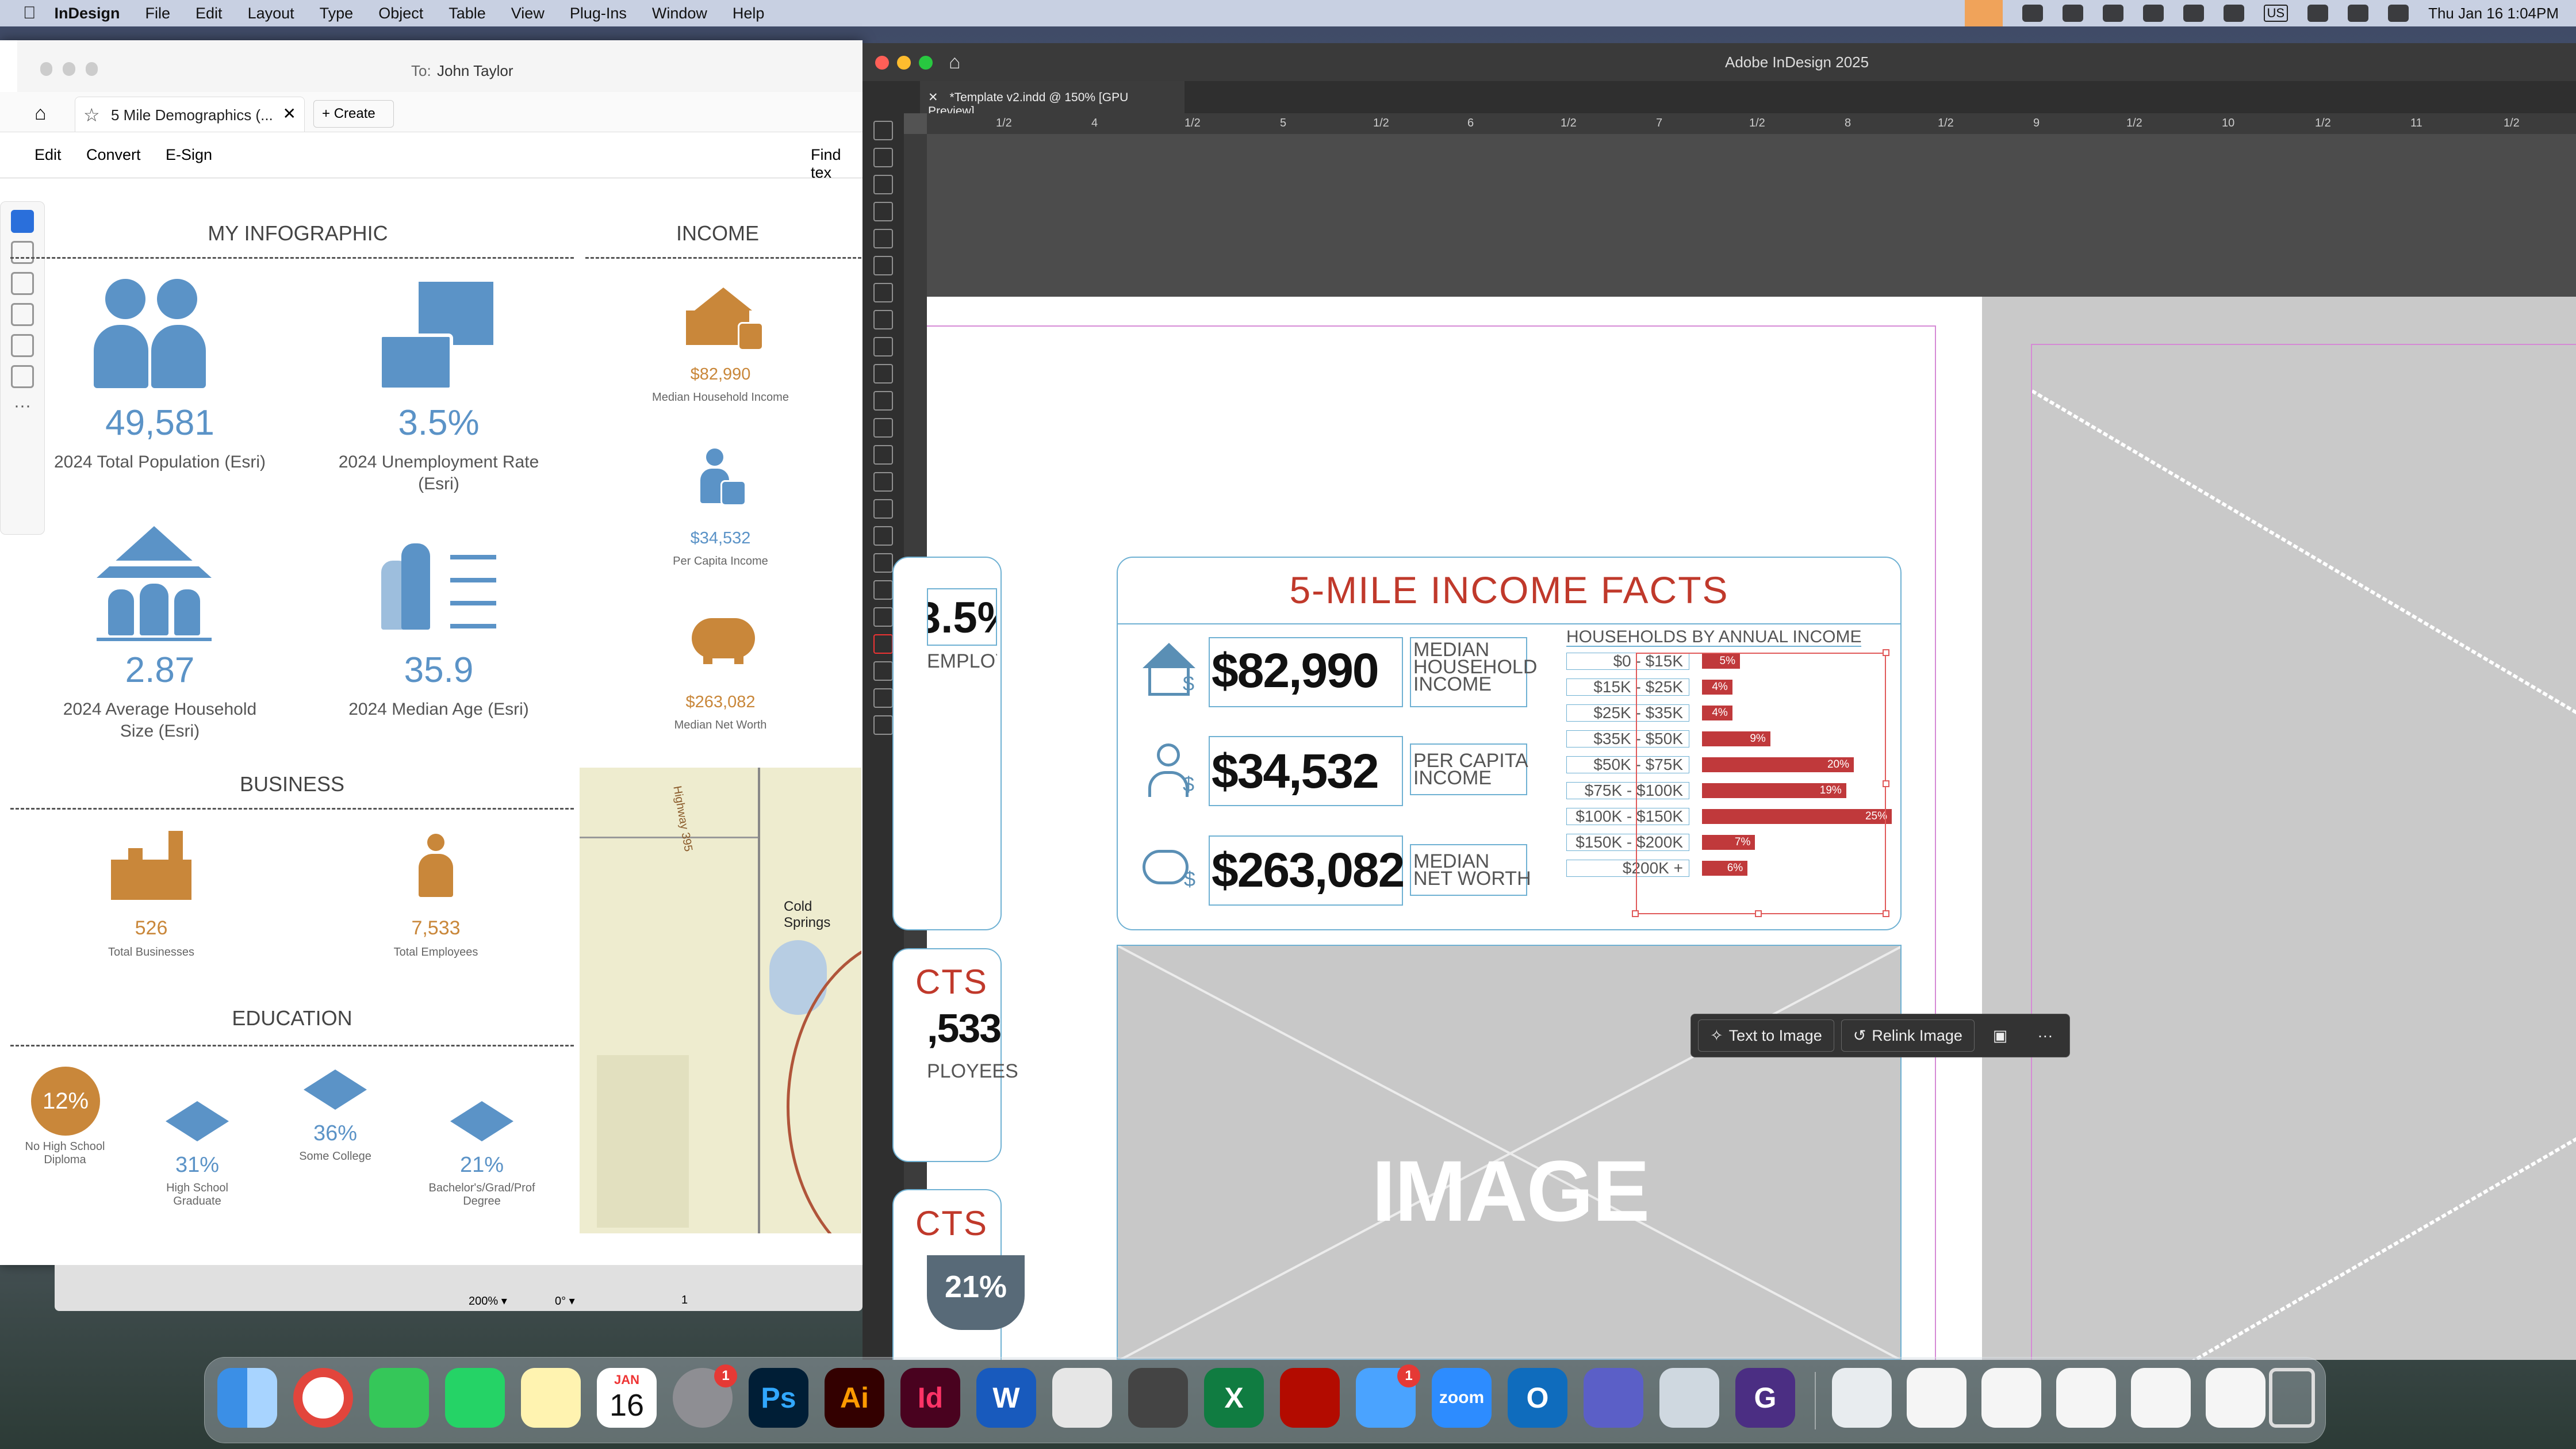 This screenshot has height=1449, width=2576. What do you see at coordinates (2072, 13) in the screenshot?
I see `grammarly-status-icon` at bounding box center [2072, 13].